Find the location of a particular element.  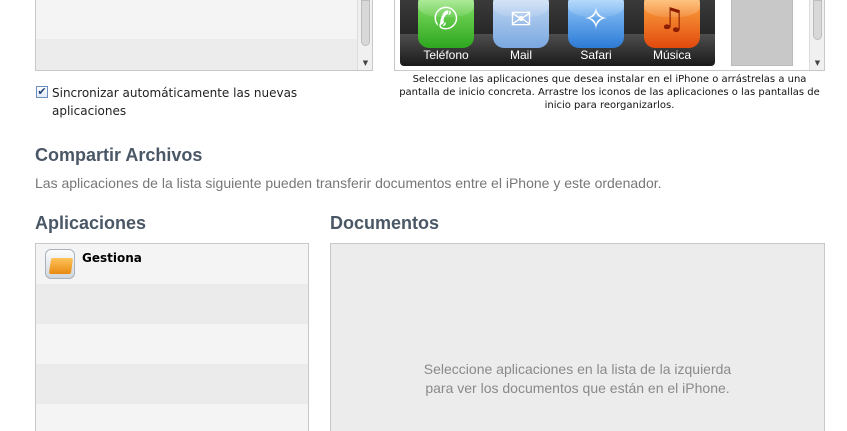

dock-app-label: Mail is located at coordinates (520, 55).